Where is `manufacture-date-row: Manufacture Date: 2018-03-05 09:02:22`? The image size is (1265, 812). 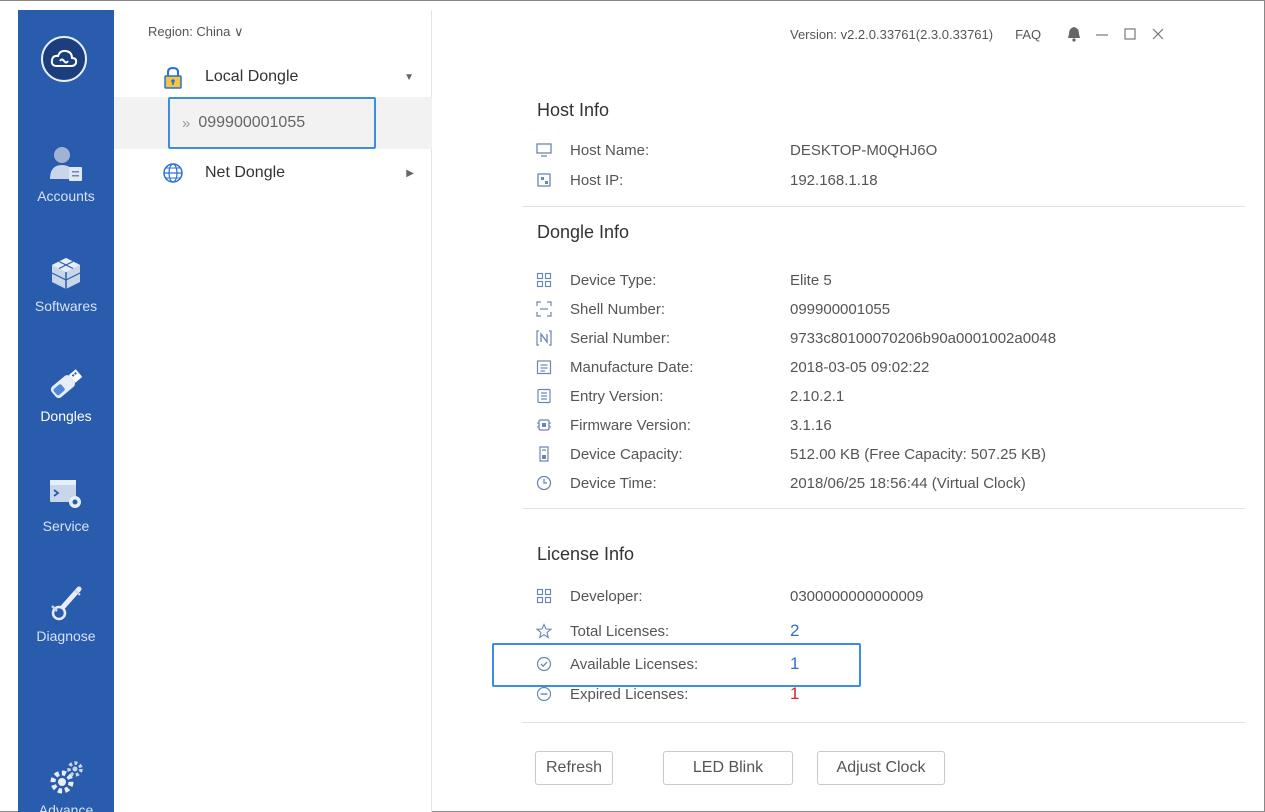
manufacture-date-row: Manufacture Date: 2018-03-05 09:02:22 is located at coordinates (883, 367).